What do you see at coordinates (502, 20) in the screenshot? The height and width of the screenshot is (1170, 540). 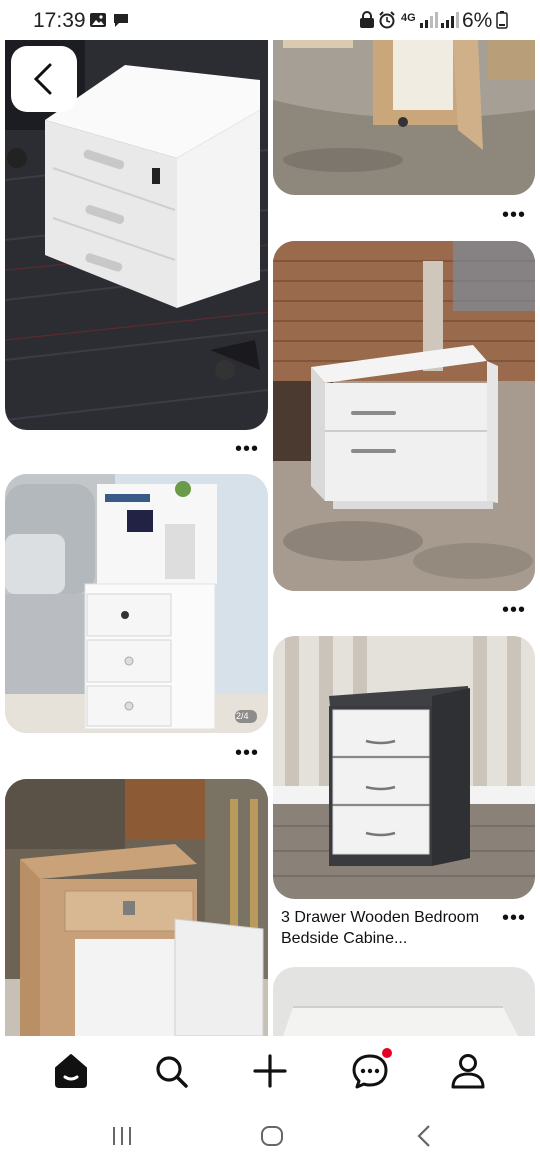 I see `battery-icon` at bounding box center [502, 20].